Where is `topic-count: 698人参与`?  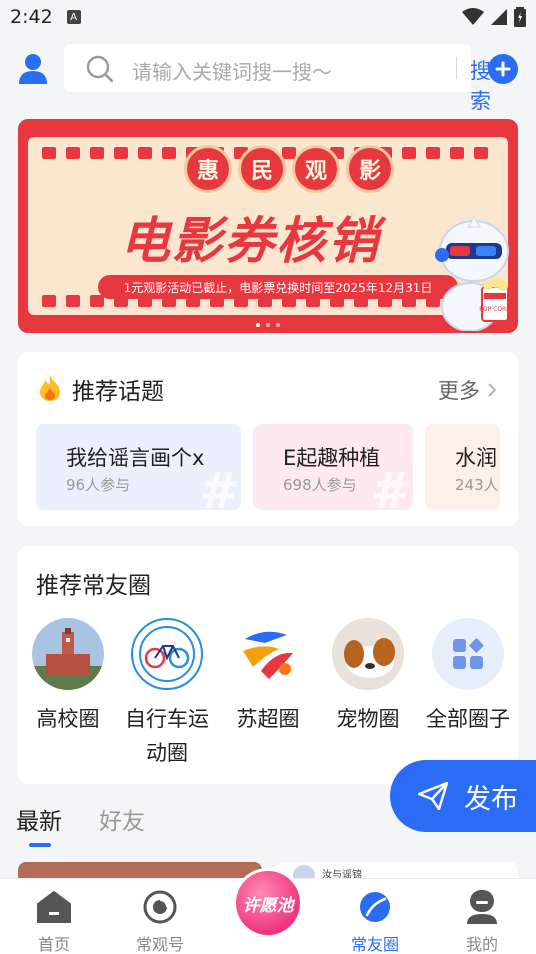
topic-count: 698人参与 is located at coordinates (320, 485).